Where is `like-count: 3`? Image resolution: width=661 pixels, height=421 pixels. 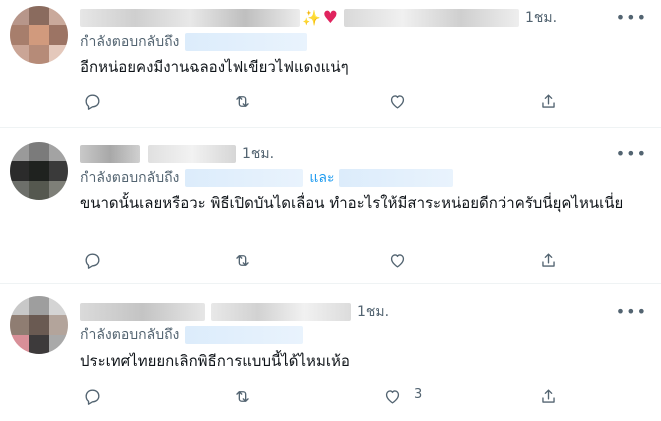
like-count: 3 is located at coordinates (418, 394).